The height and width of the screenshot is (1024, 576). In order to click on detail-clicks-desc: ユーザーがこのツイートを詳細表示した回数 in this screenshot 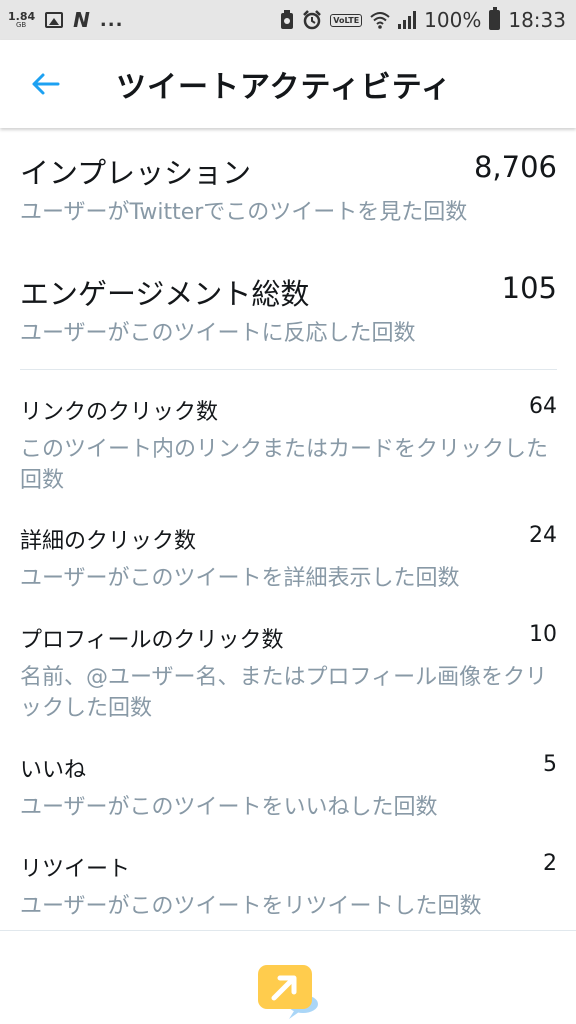, I will do `click(240, 578)`.